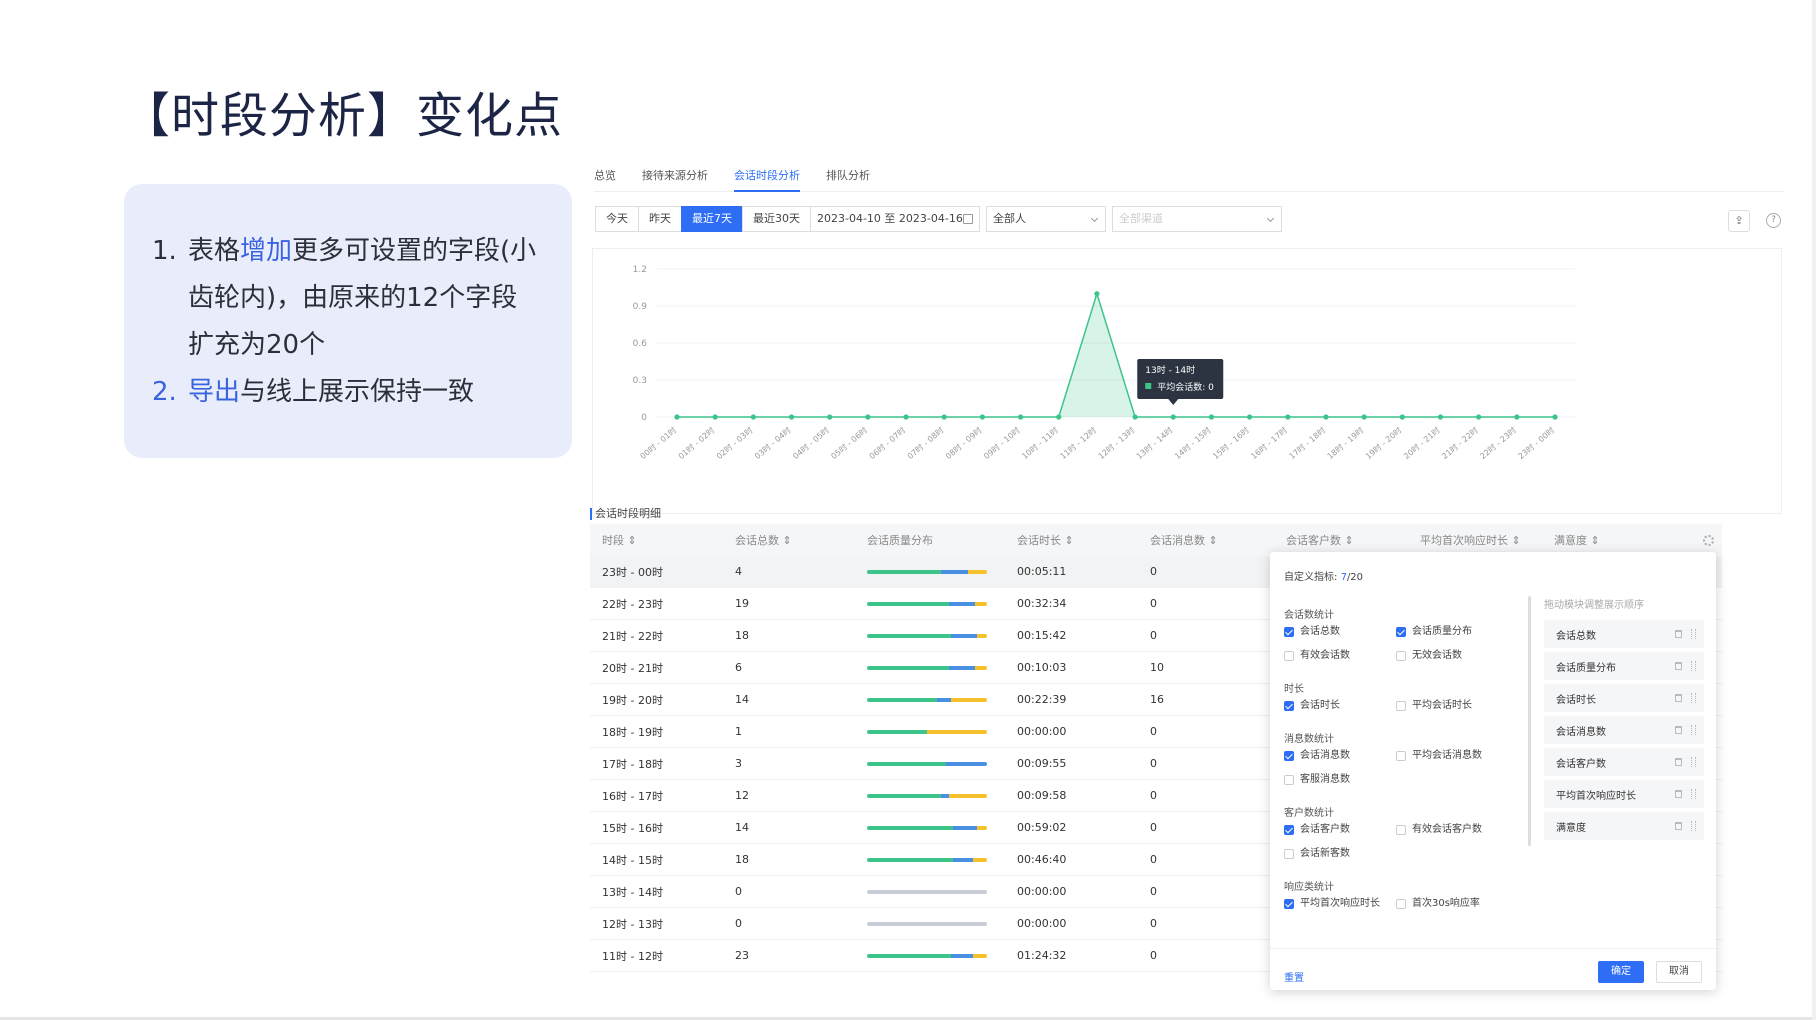  I want to click on channel-select: 全部渠道, so click(1197, 219).